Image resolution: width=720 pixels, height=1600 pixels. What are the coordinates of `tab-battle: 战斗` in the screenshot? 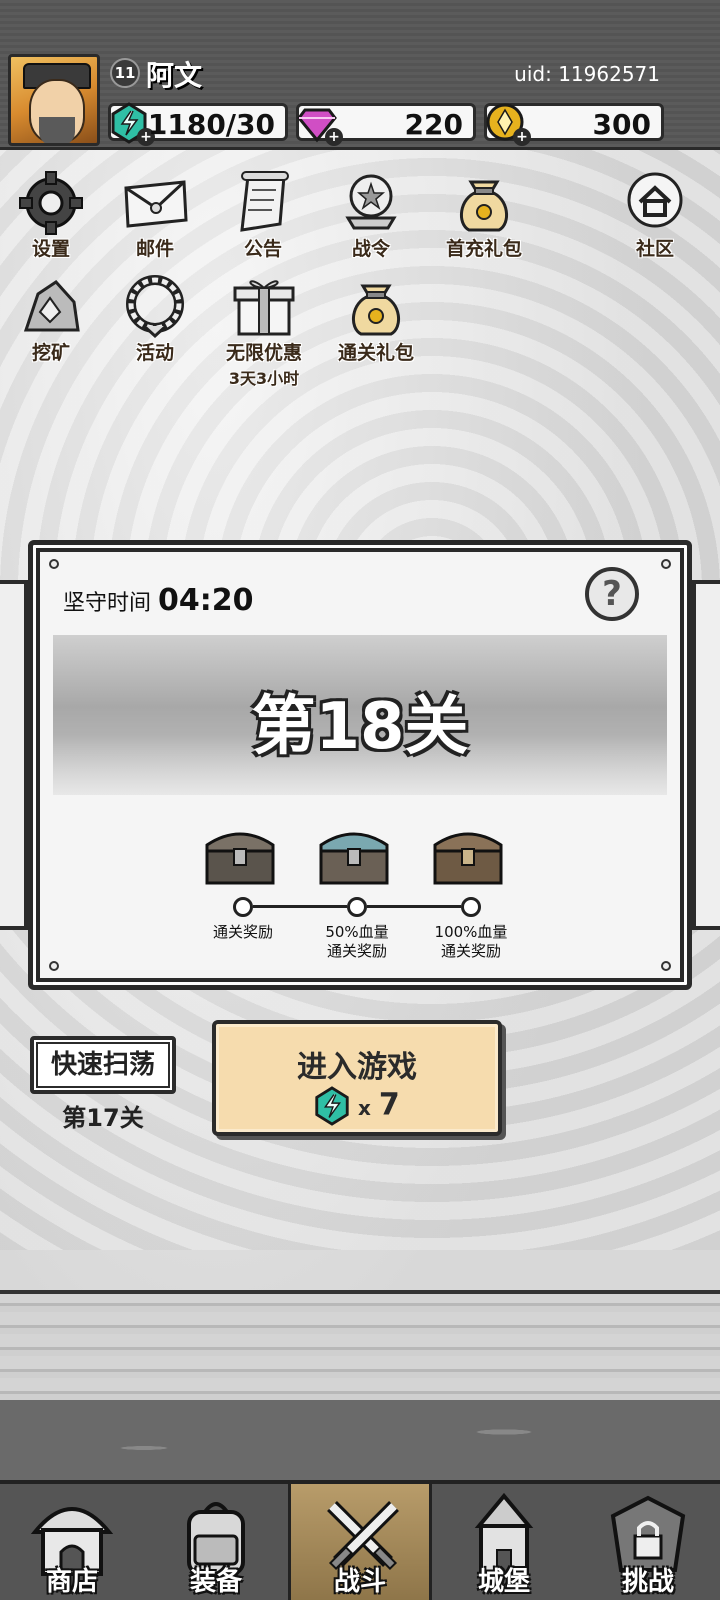 It's located at (360, 1542).